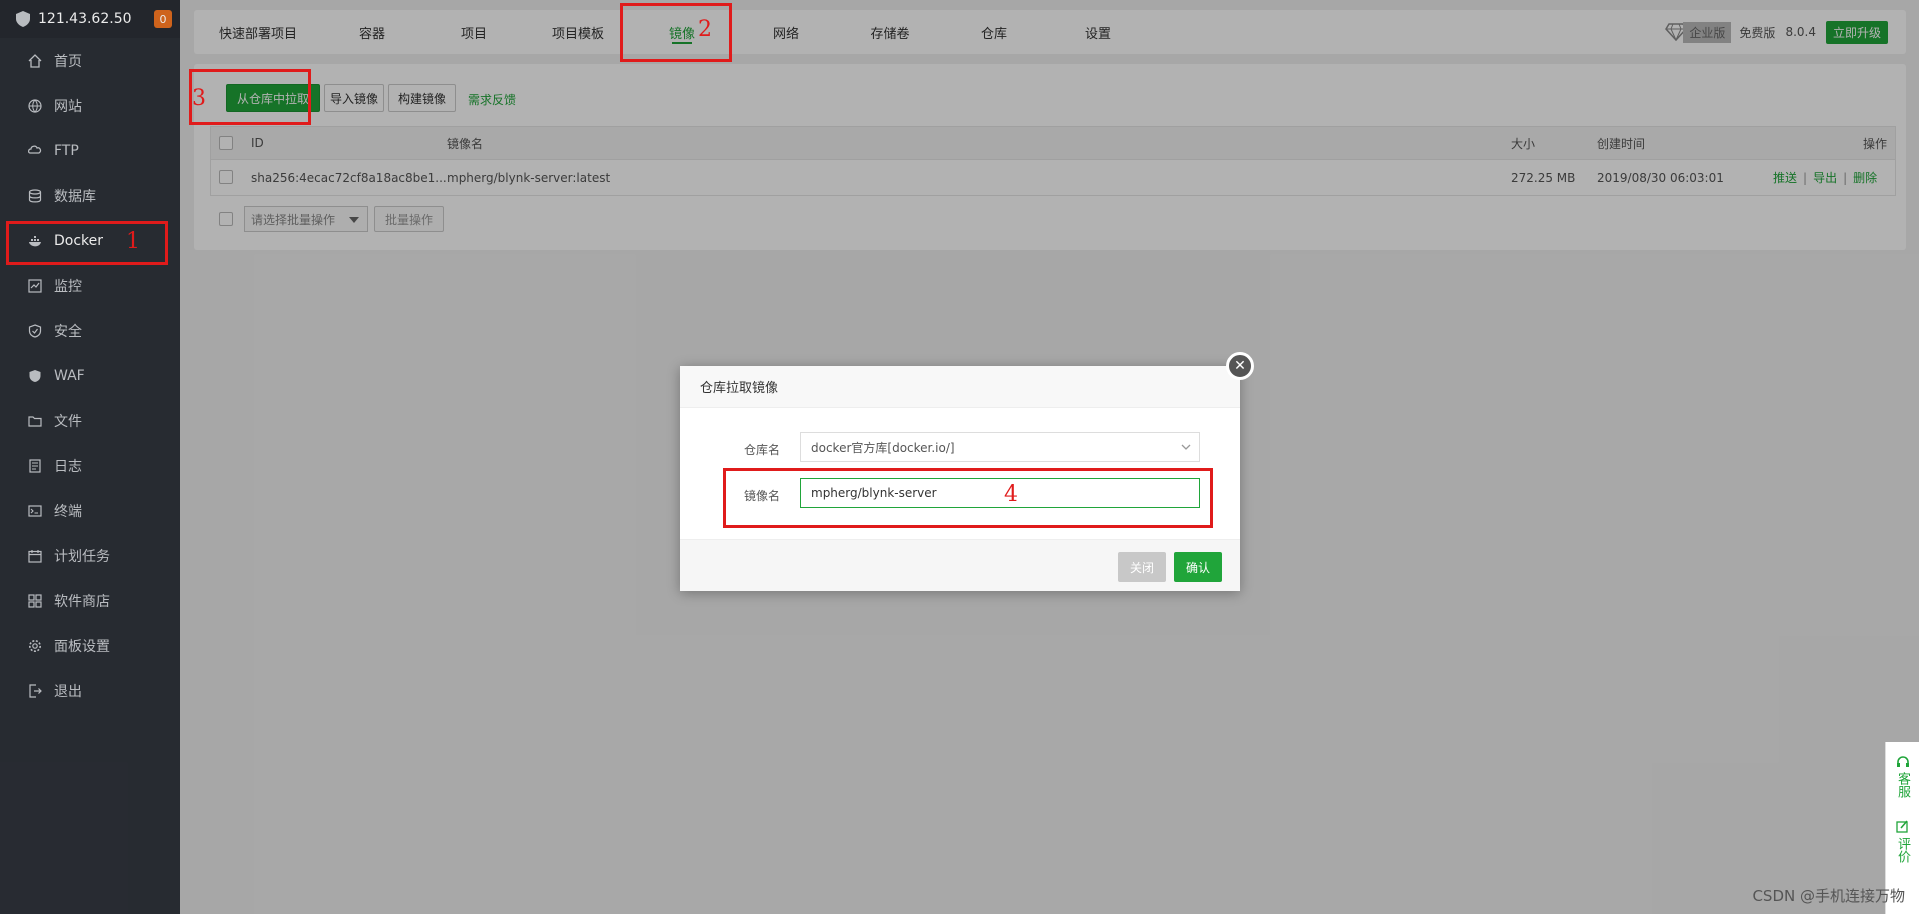 The height and width of the screenshot is (914, 1919). I want to click on customer-service-button: 客服, so click(1902, 777).